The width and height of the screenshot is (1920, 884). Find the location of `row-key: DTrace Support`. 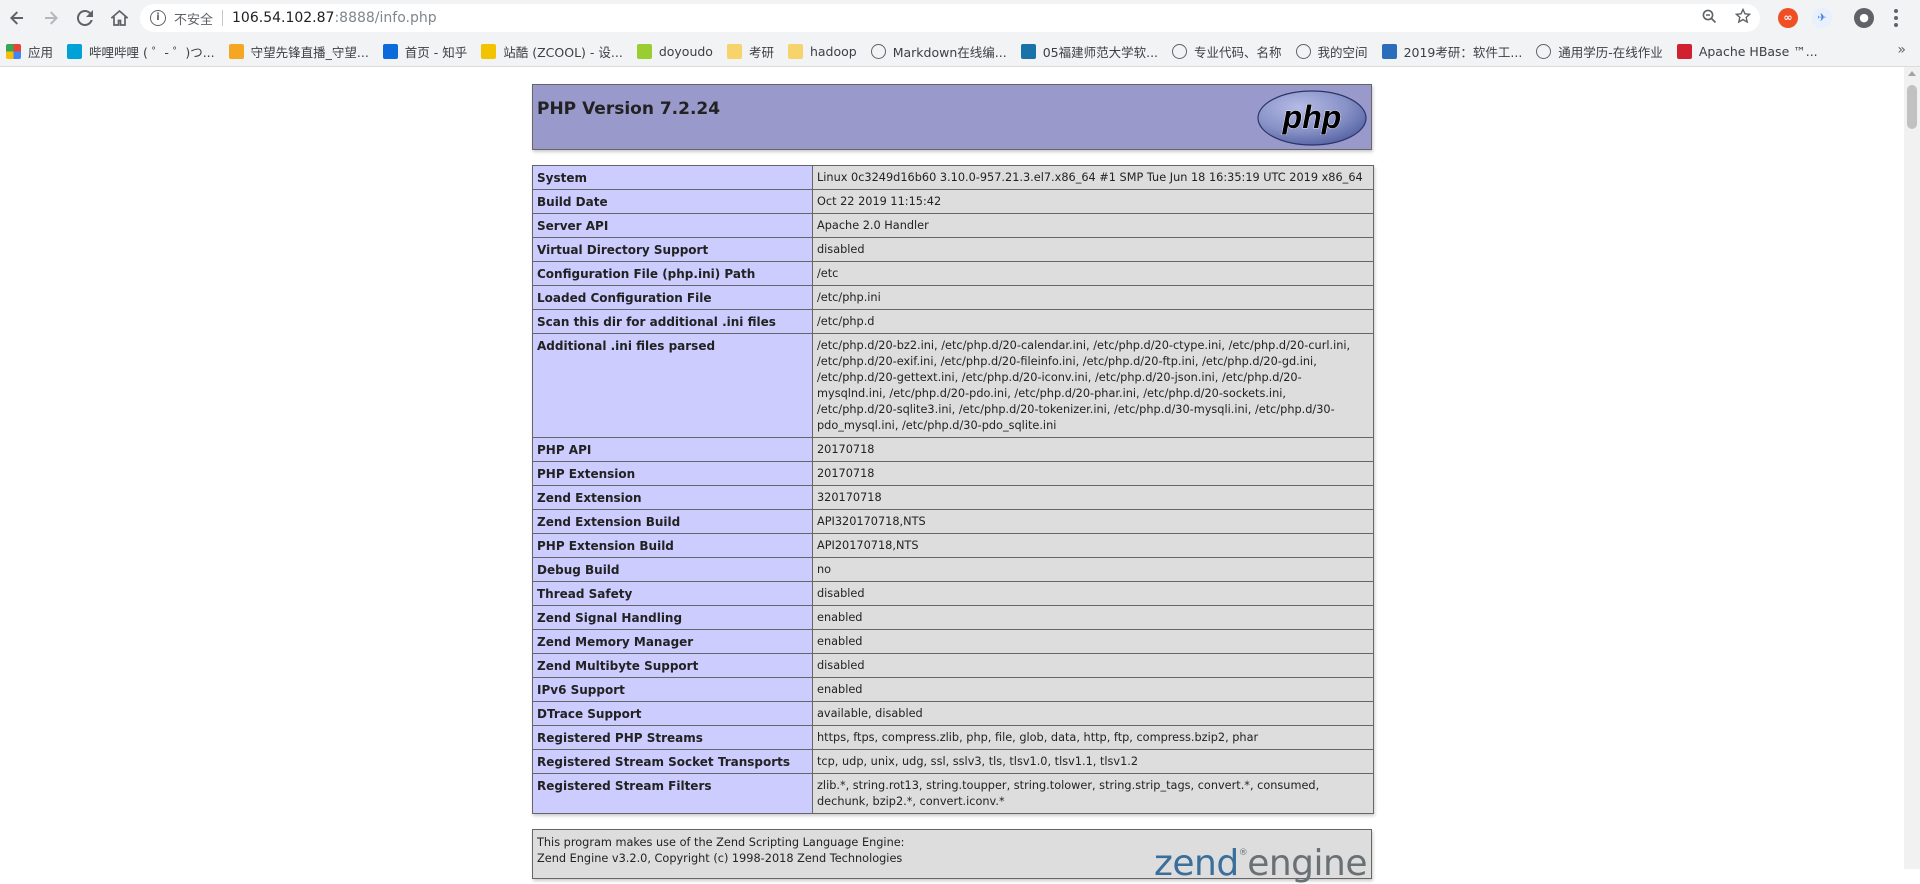

row-key: DTrace Support is located at coordinates (672, 713).